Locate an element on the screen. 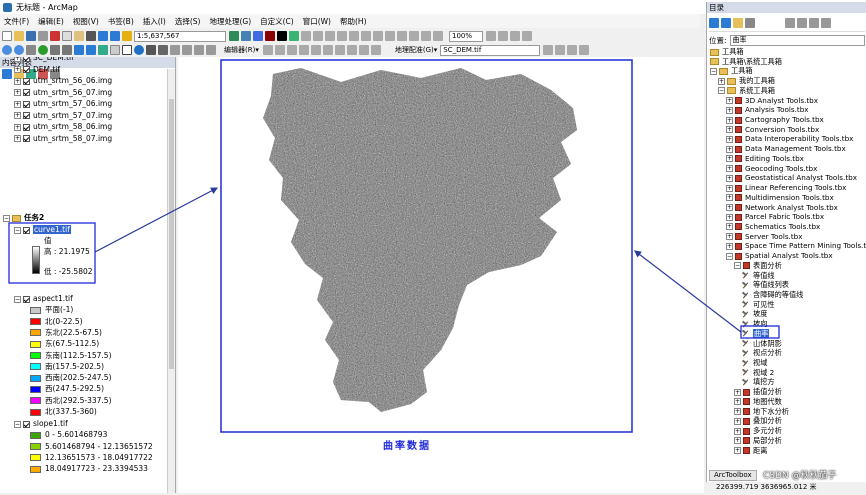 The height and width of the screenshot is (495, 866). layer-slope1-row: − slope1.tif is located at coordinates (41, 423).